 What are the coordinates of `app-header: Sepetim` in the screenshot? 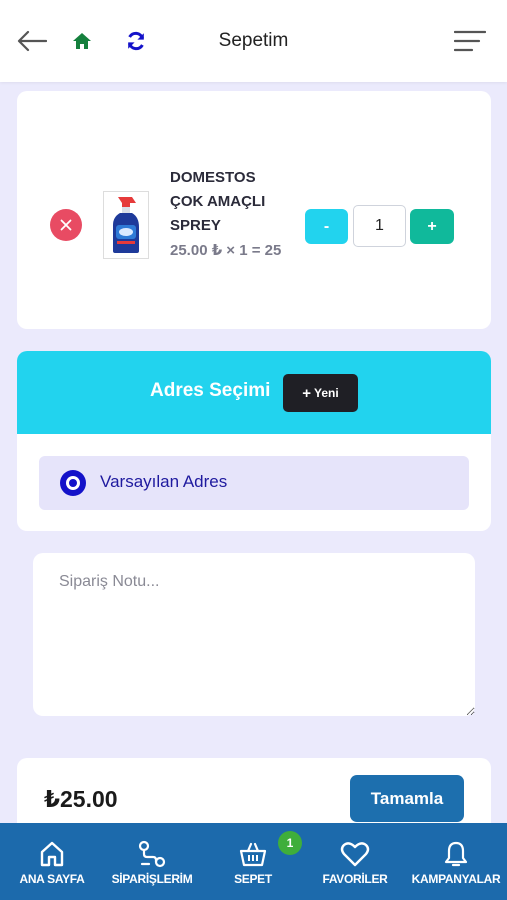 It's located at (253, 41).